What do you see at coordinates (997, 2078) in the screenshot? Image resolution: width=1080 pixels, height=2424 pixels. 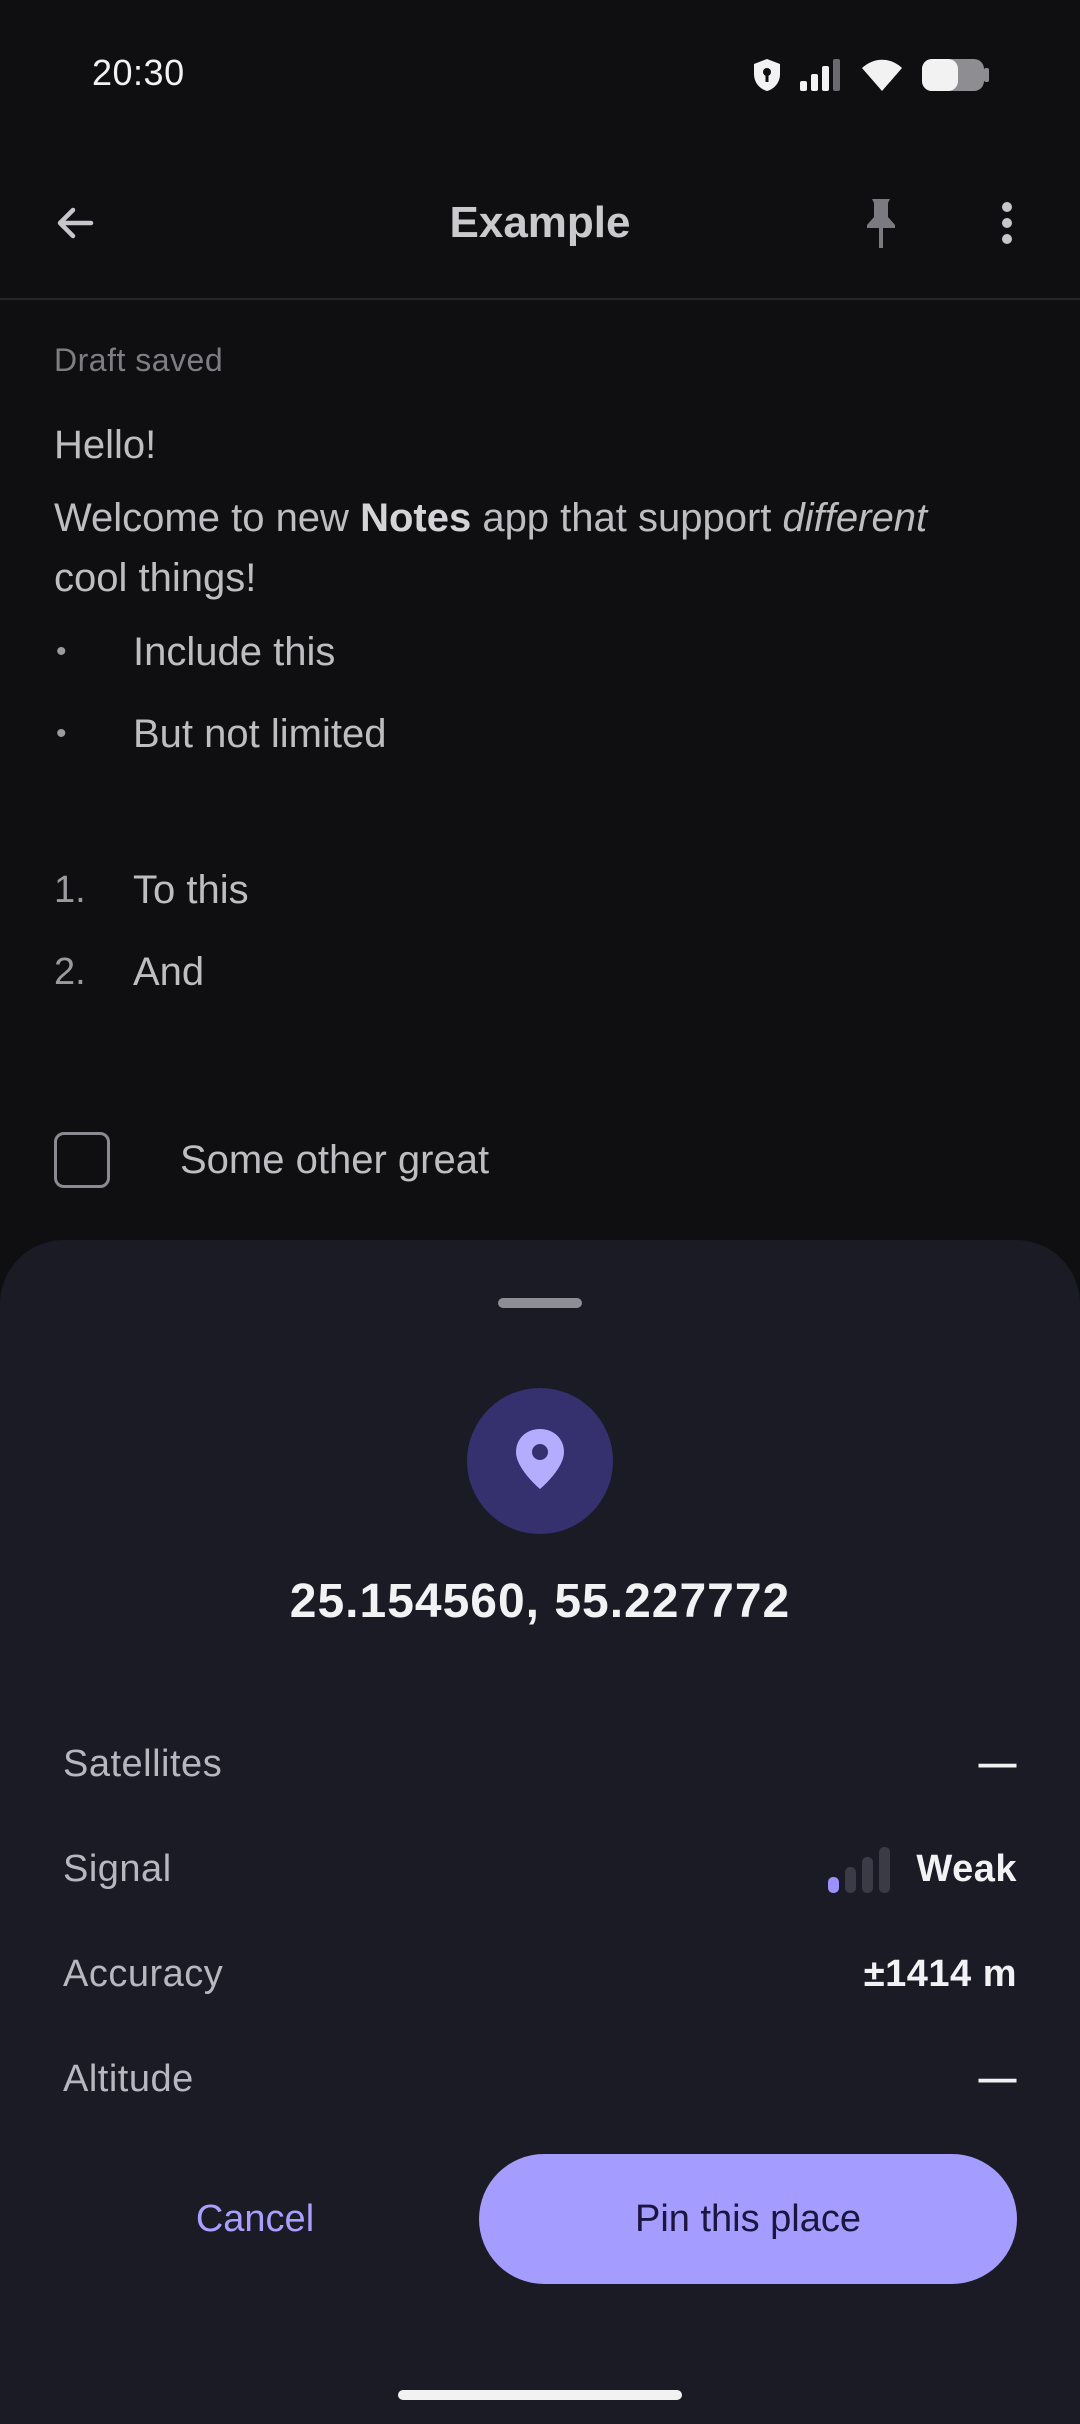 I see `altitude-value: —` at bounding box center [997, 2078].